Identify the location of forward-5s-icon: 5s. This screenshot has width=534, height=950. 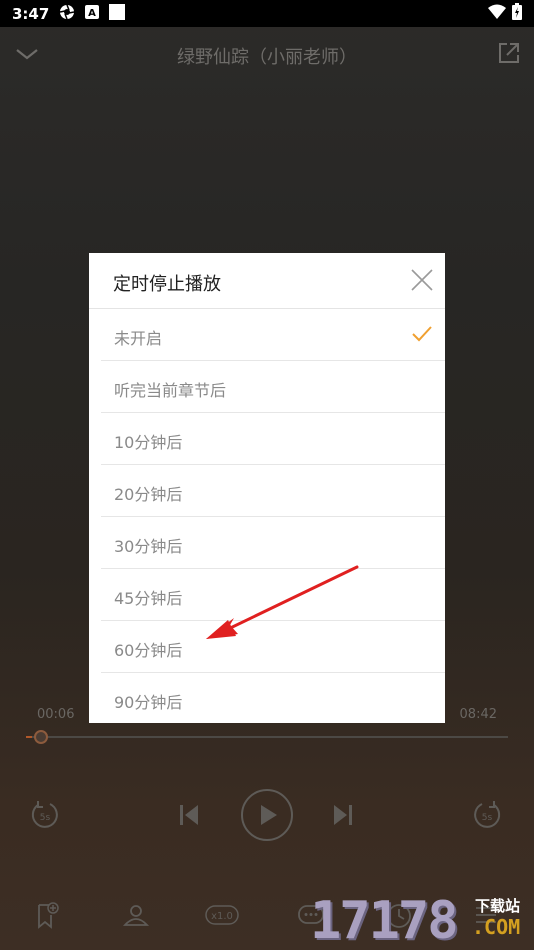
(487, 817).